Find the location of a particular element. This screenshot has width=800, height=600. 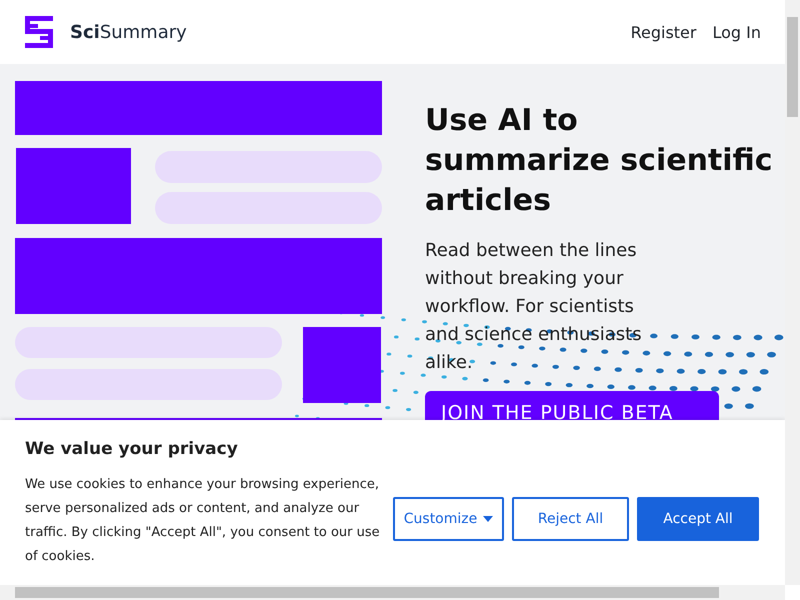

accept-button: Accept All is located at coordinates (698, 519).